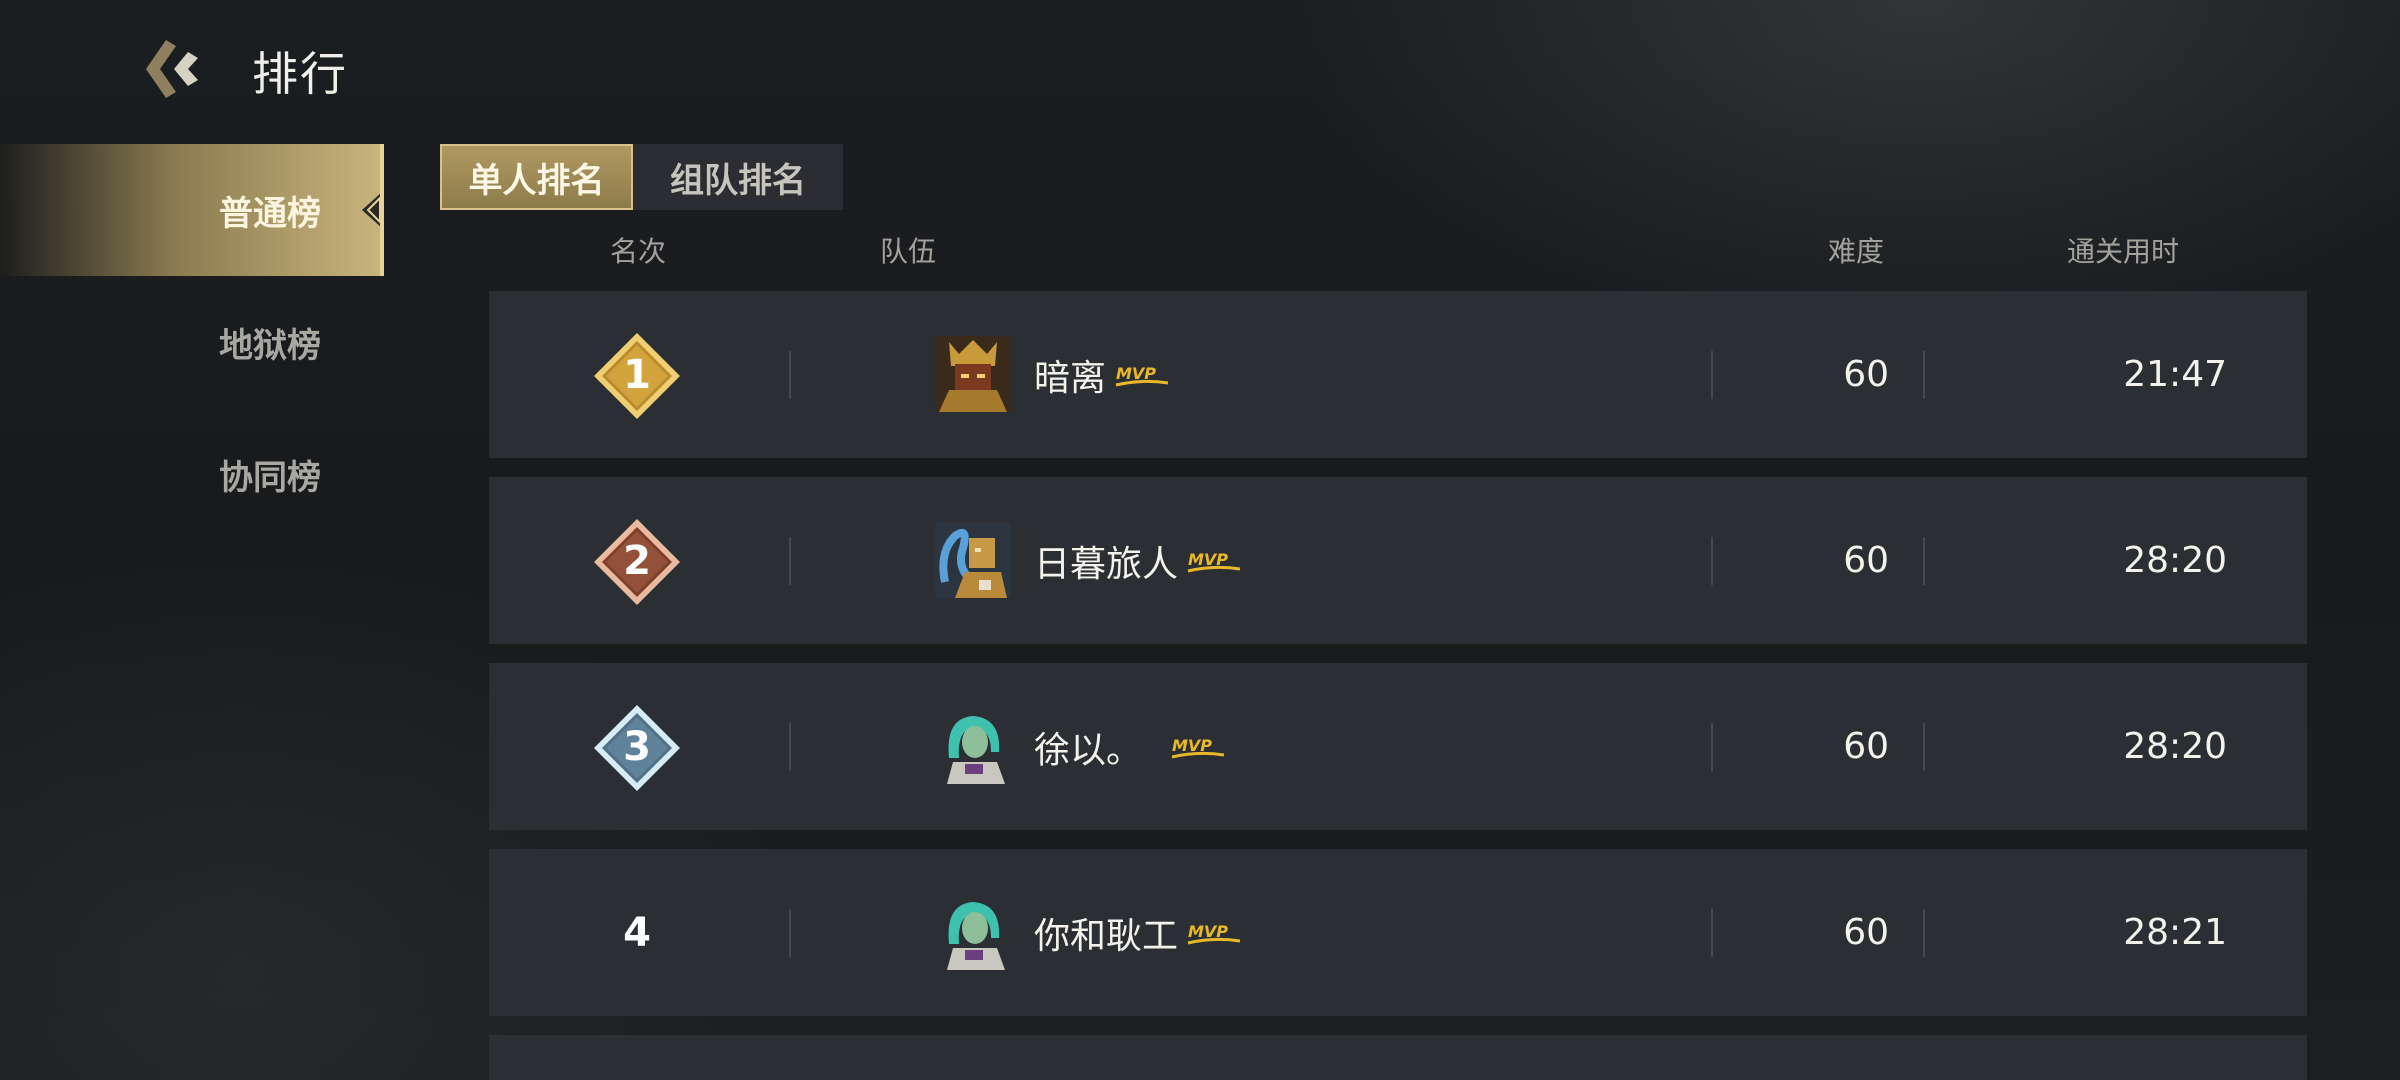  Describe the element at coordinates (270, 345) in the screenshot. I see `sidebar-item-label: 地狱榜` at that location.